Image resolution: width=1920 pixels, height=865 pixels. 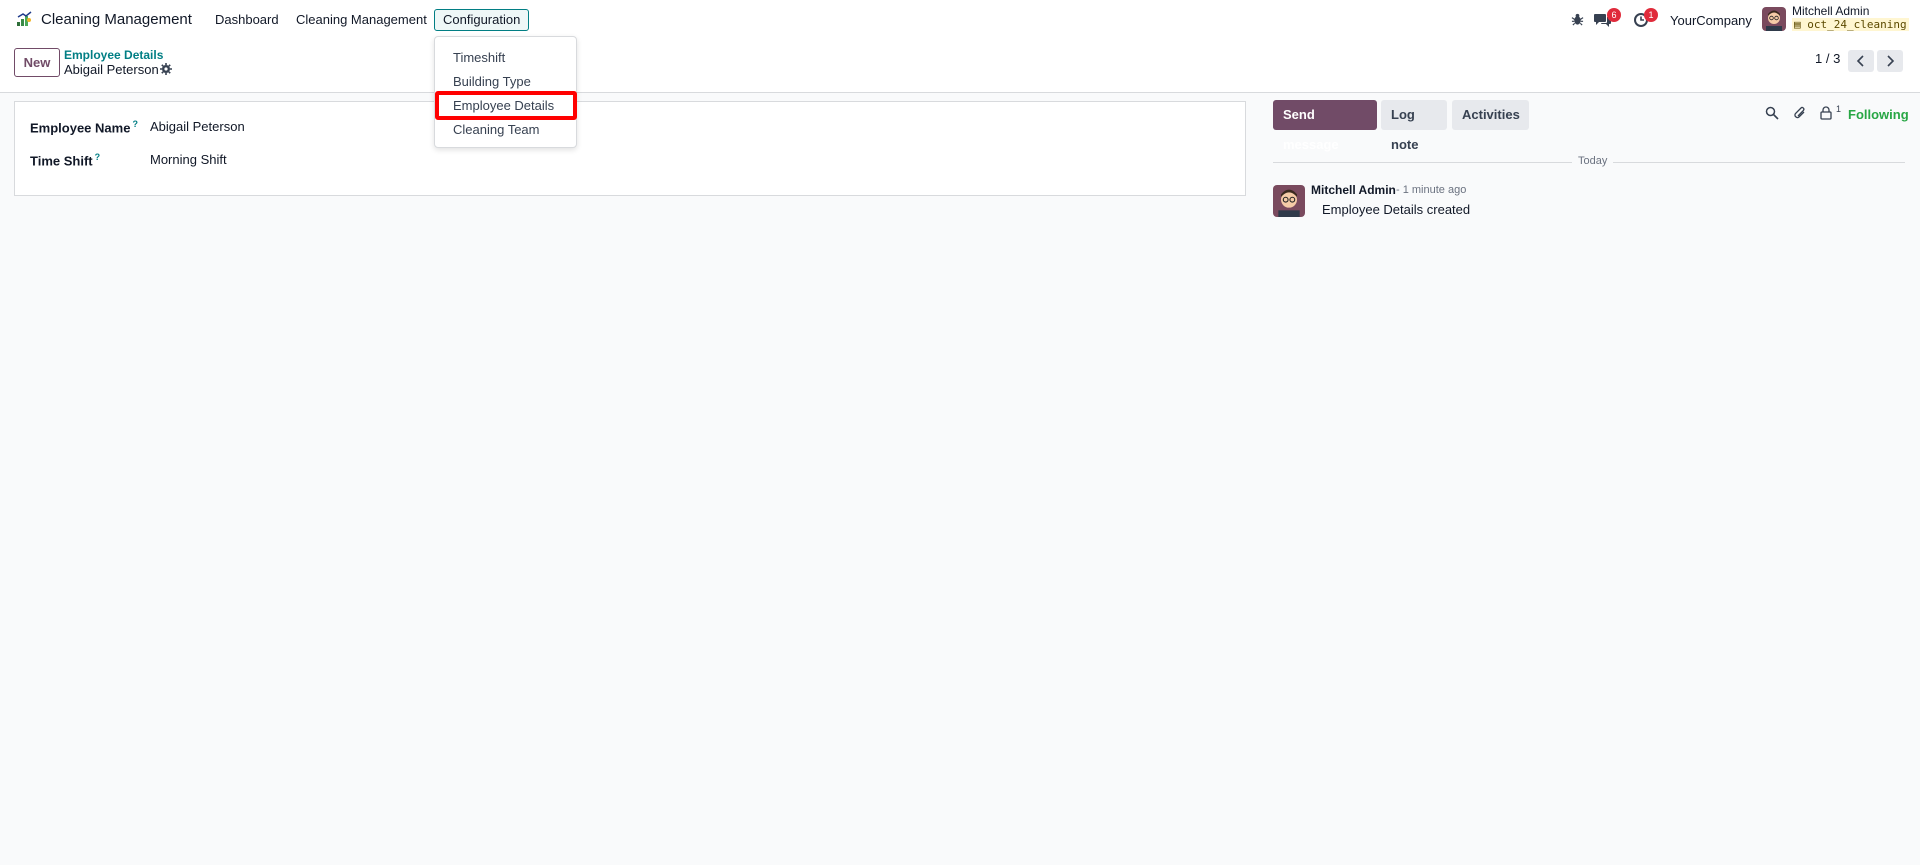 What do you see at coordinates (492, 81) in the screenshot?
I see `dropdown-item-building-type: Building Type` at bounding box center [492, 81].